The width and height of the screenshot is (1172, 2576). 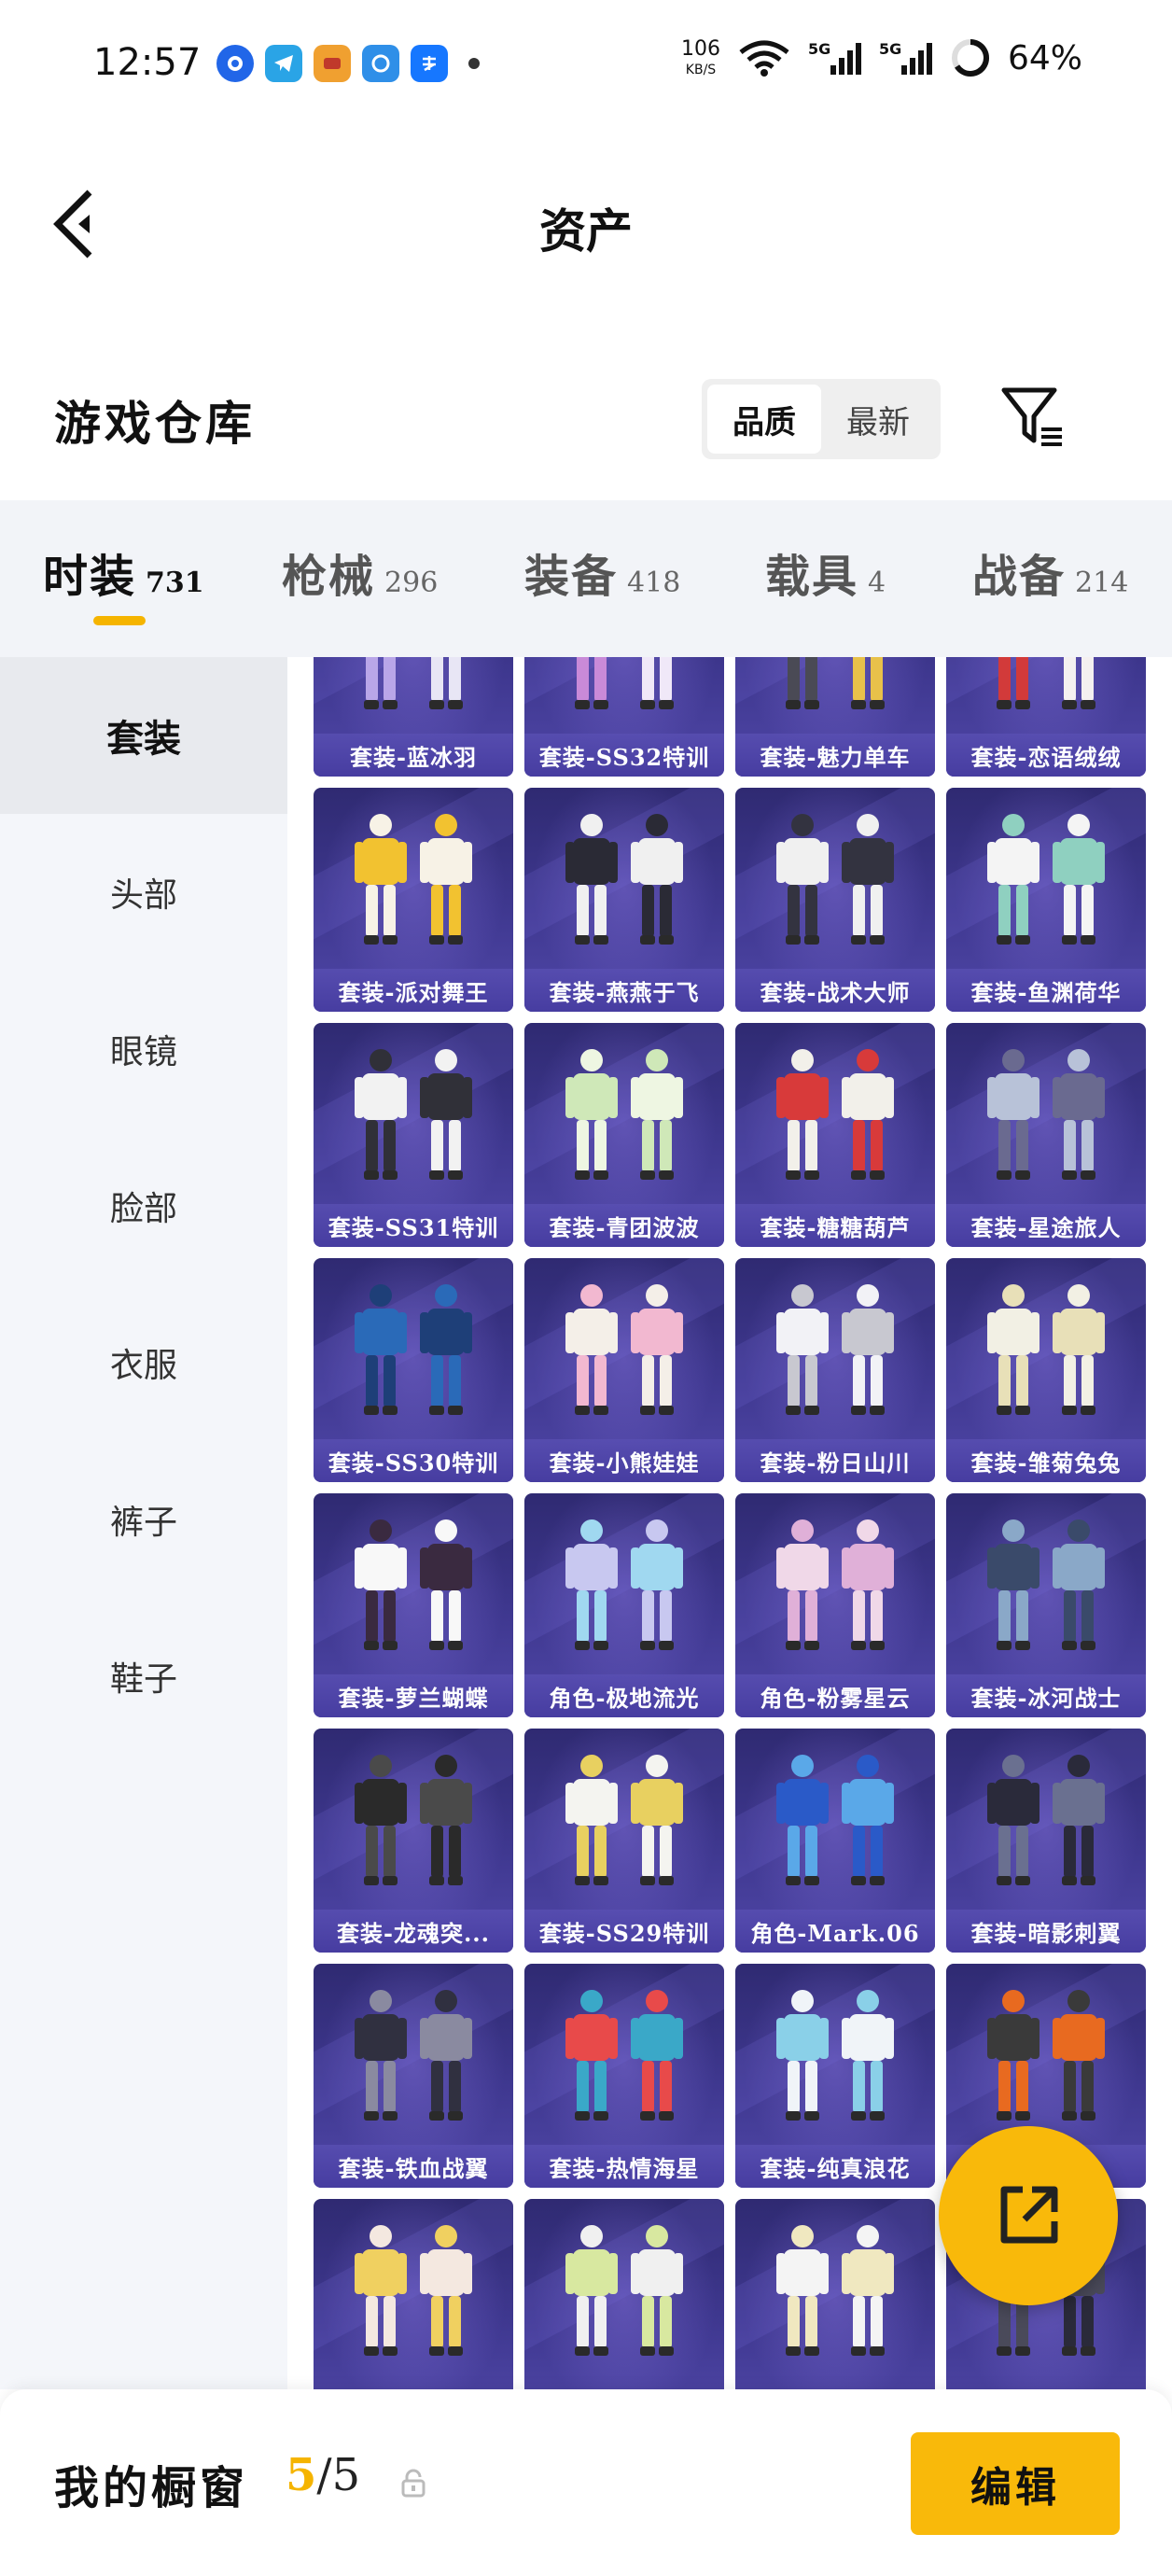 What do you see at coordinates (835, 2076) in the screenshot?
I see `item-card: 套装-纯真浪花` at bounding box center [835, 2076].